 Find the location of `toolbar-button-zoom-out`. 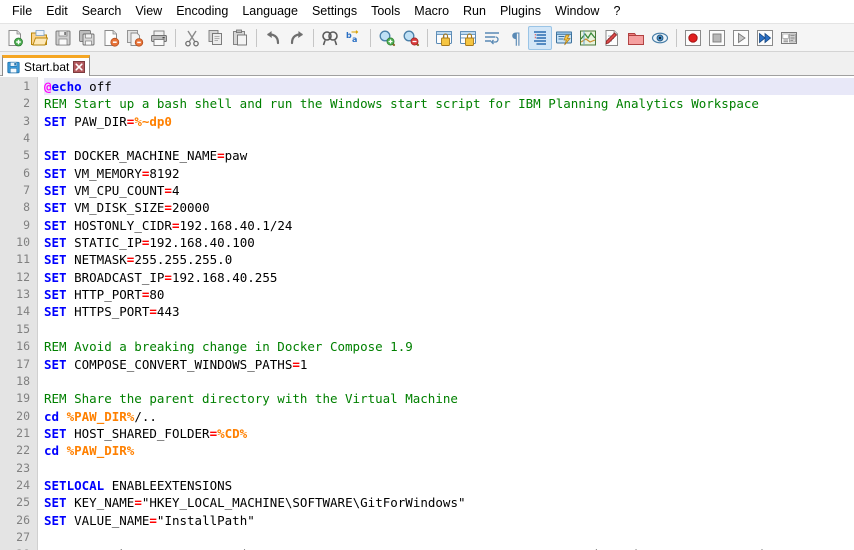

toolbar-button-zoom-out is located at coordinates (411, 38).